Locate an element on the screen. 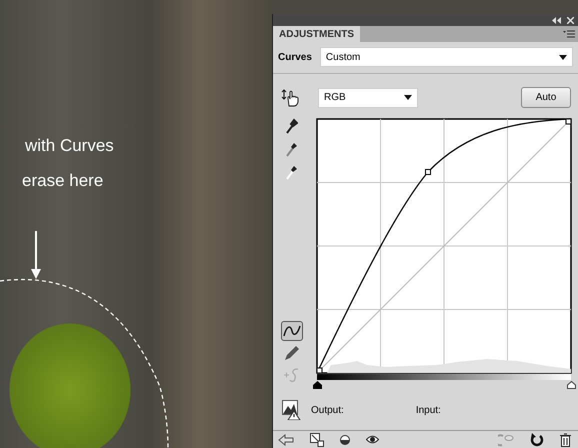  highlight-input-slider is located at coordinates (571, 385).